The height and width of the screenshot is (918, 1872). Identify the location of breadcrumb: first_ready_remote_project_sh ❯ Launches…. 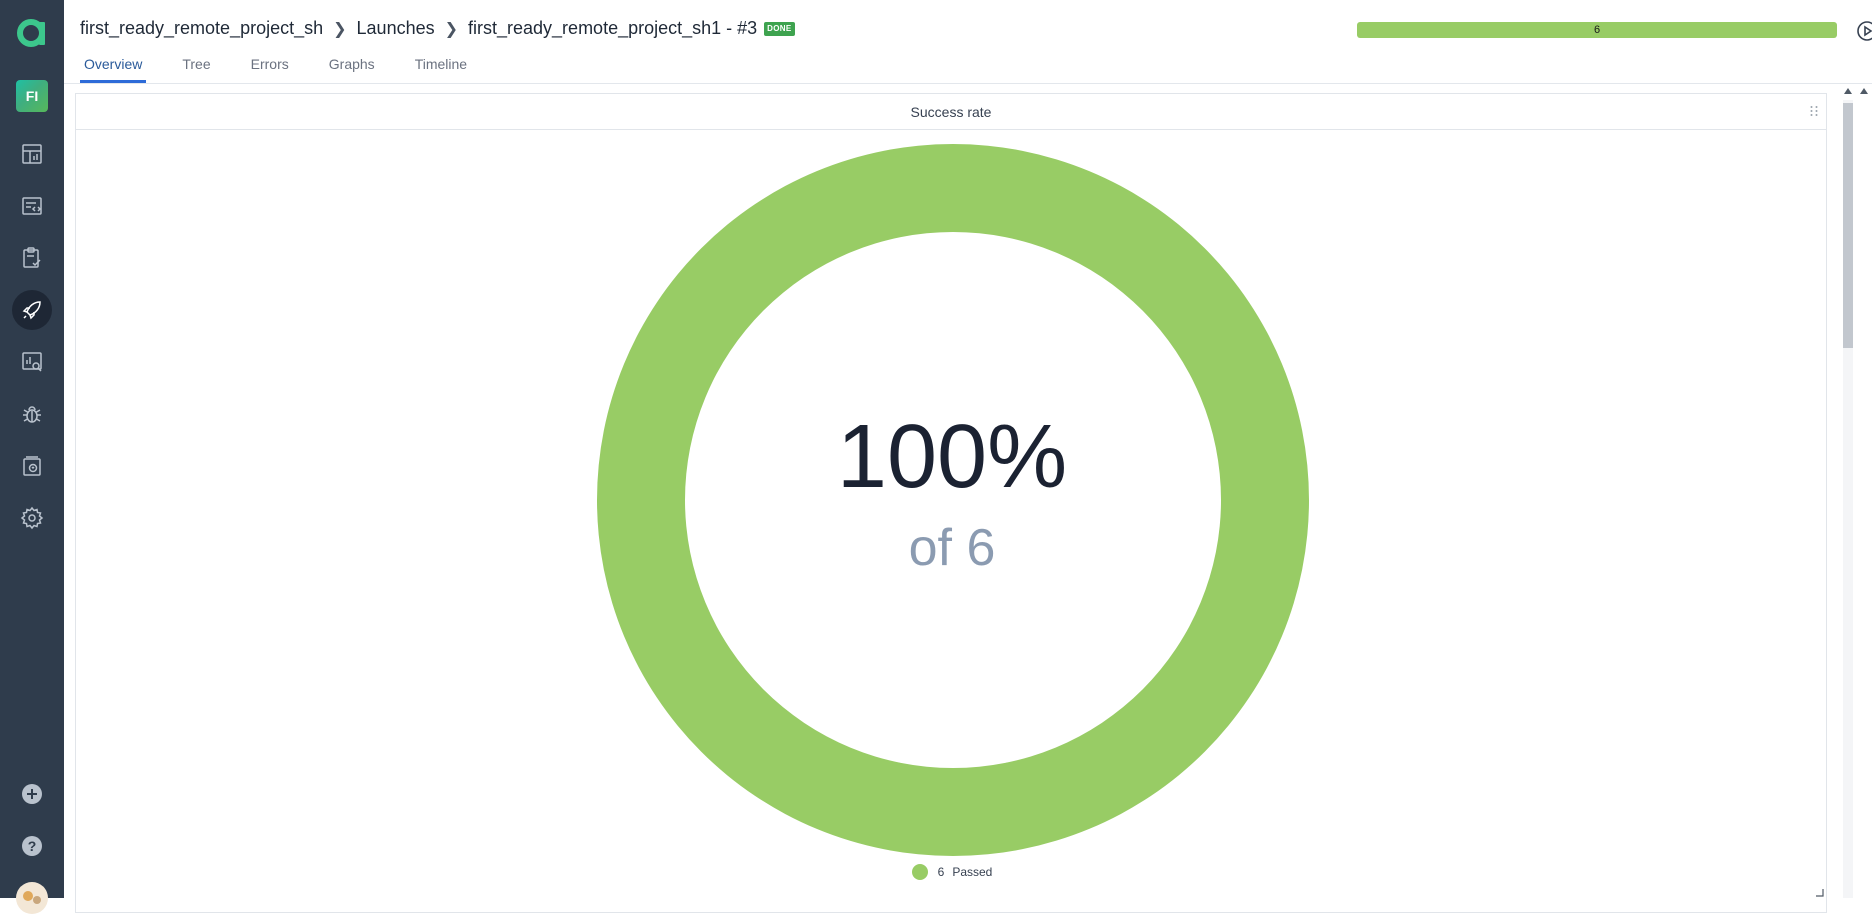
(437, 28).